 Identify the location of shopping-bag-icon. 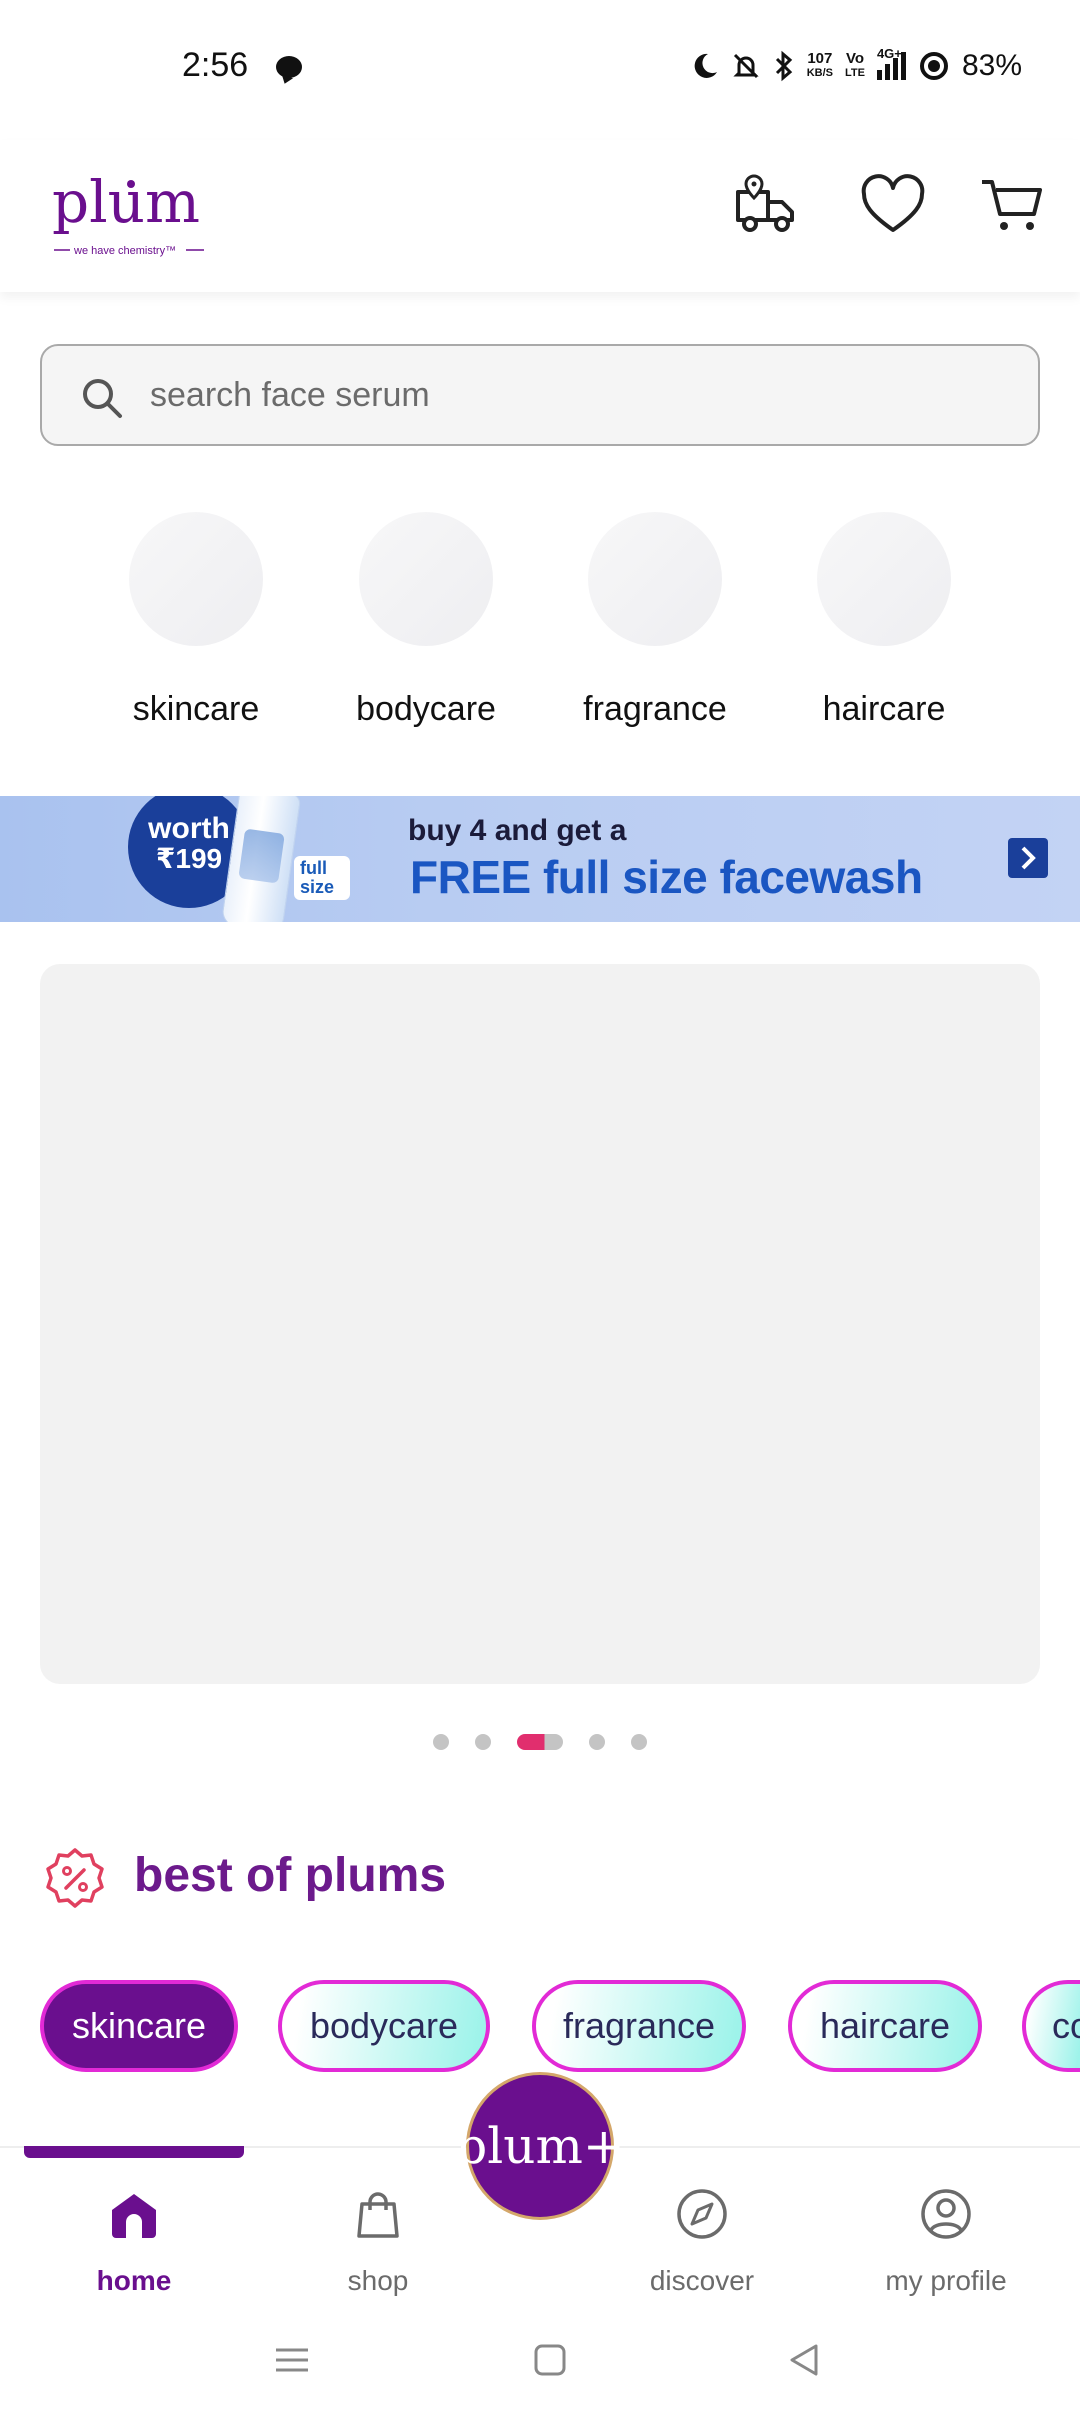
(378, 2215).